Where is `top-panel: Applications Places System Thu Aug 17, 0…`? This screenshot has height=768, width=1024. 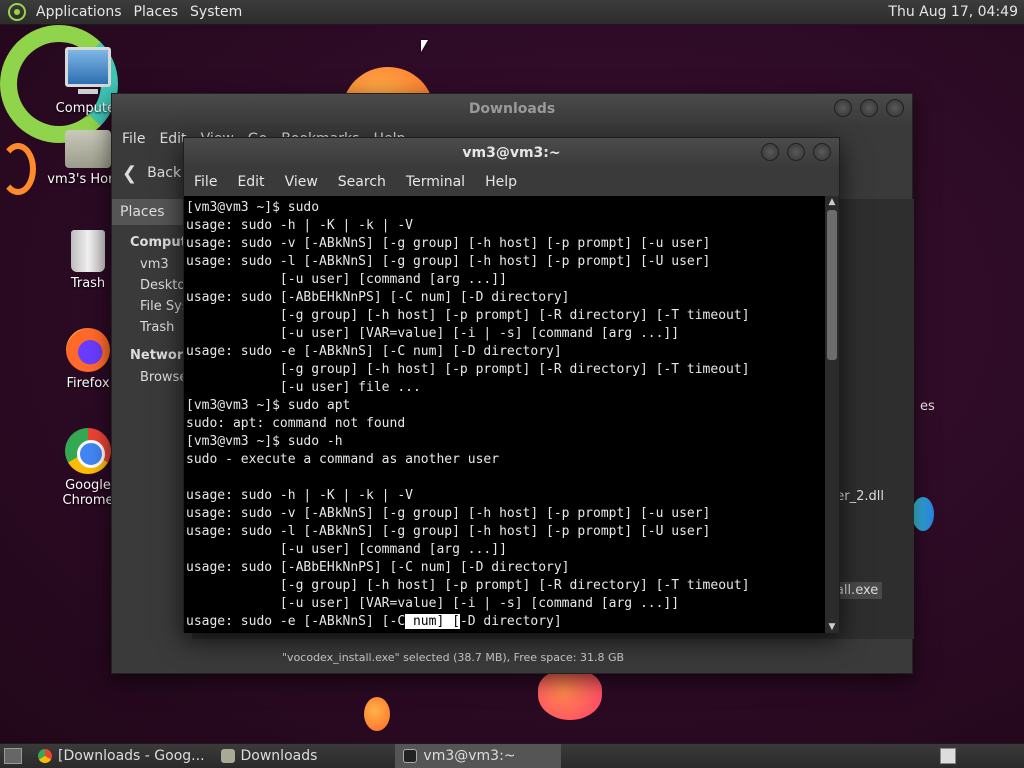 top-panel: Applications Places System Thu Aug 17, 0… is located at coordinates (512, 12).